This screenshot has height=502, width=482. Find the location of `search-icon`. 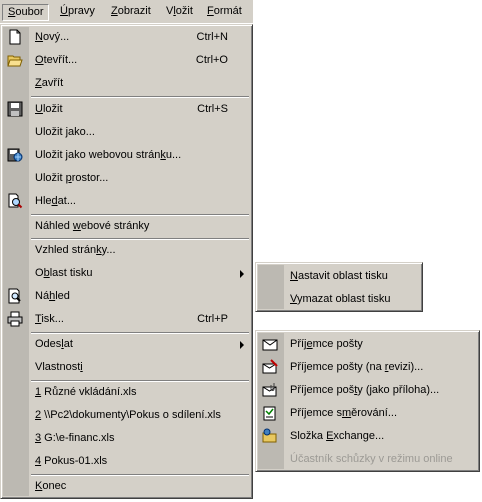

search-icon is located at coordinates (15, 201).